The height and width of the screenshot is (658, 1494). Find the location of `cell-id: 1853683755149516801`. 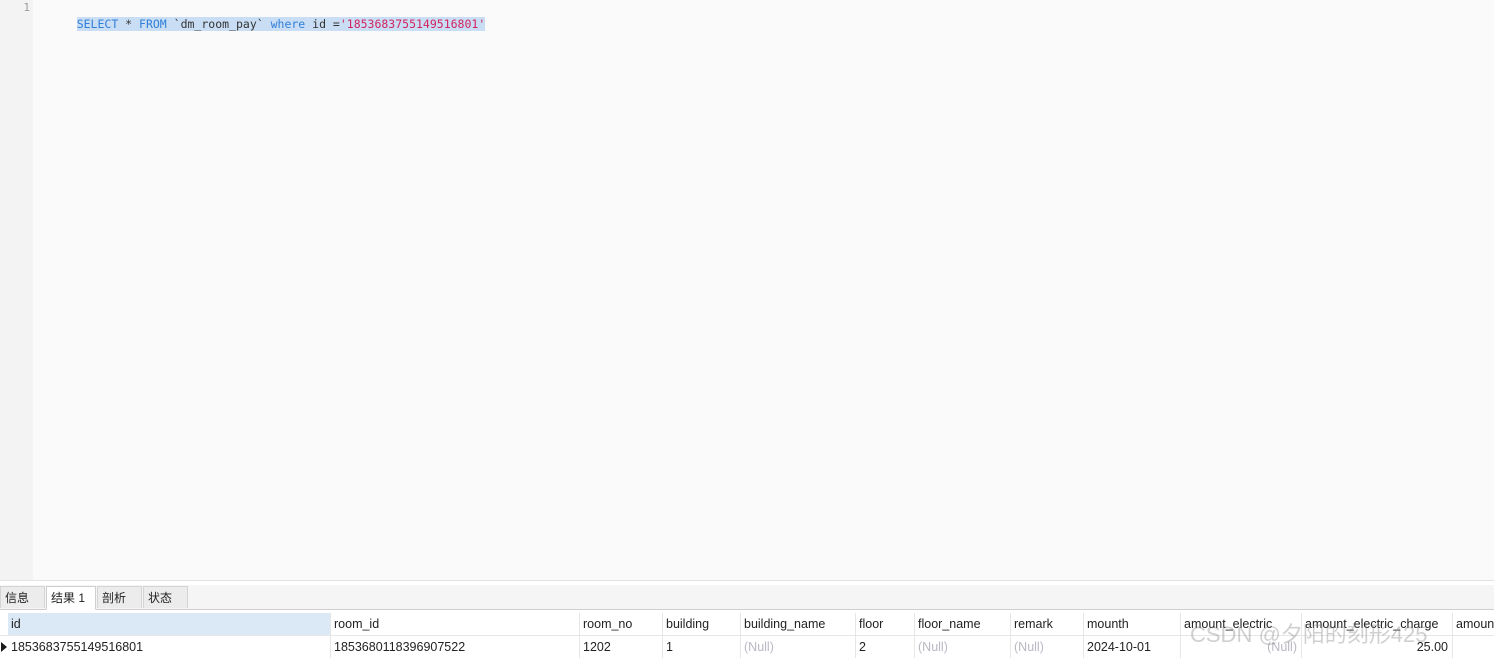

cell-id: 1853683755149516801 is located at coordinates (169, 647).